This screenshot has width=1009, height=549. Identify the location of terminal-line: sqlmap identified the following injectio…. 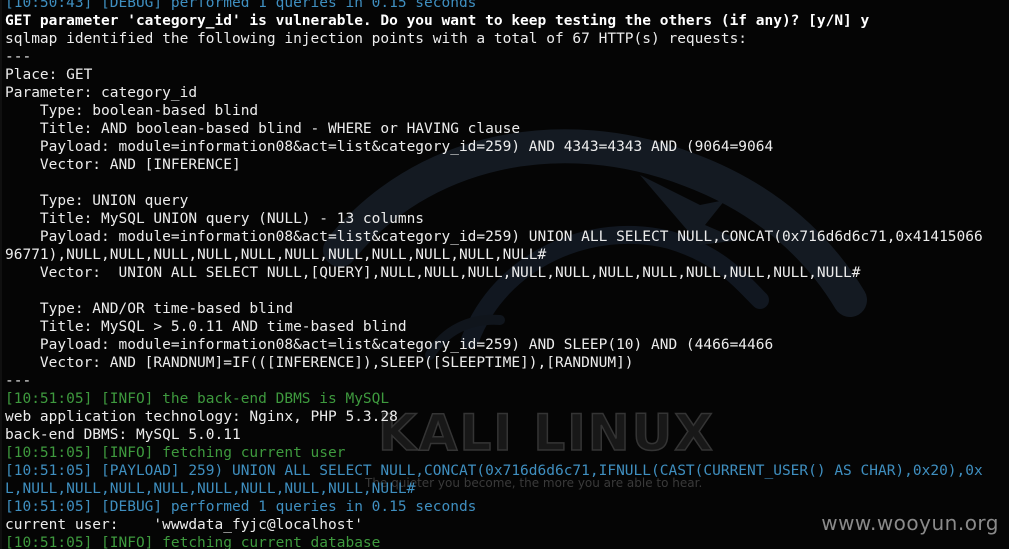
(376, 39).